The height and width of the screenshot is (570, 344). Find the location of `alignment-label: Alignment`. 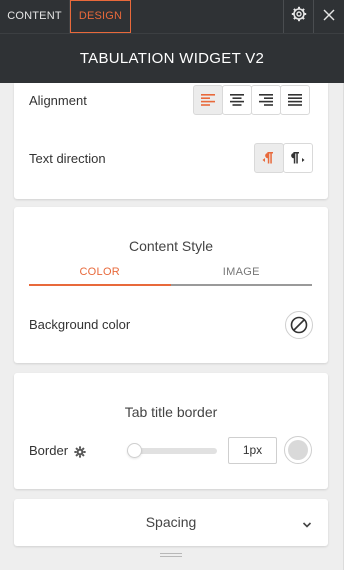

alignment-label: Alignment is located at coordinates (58, 100).